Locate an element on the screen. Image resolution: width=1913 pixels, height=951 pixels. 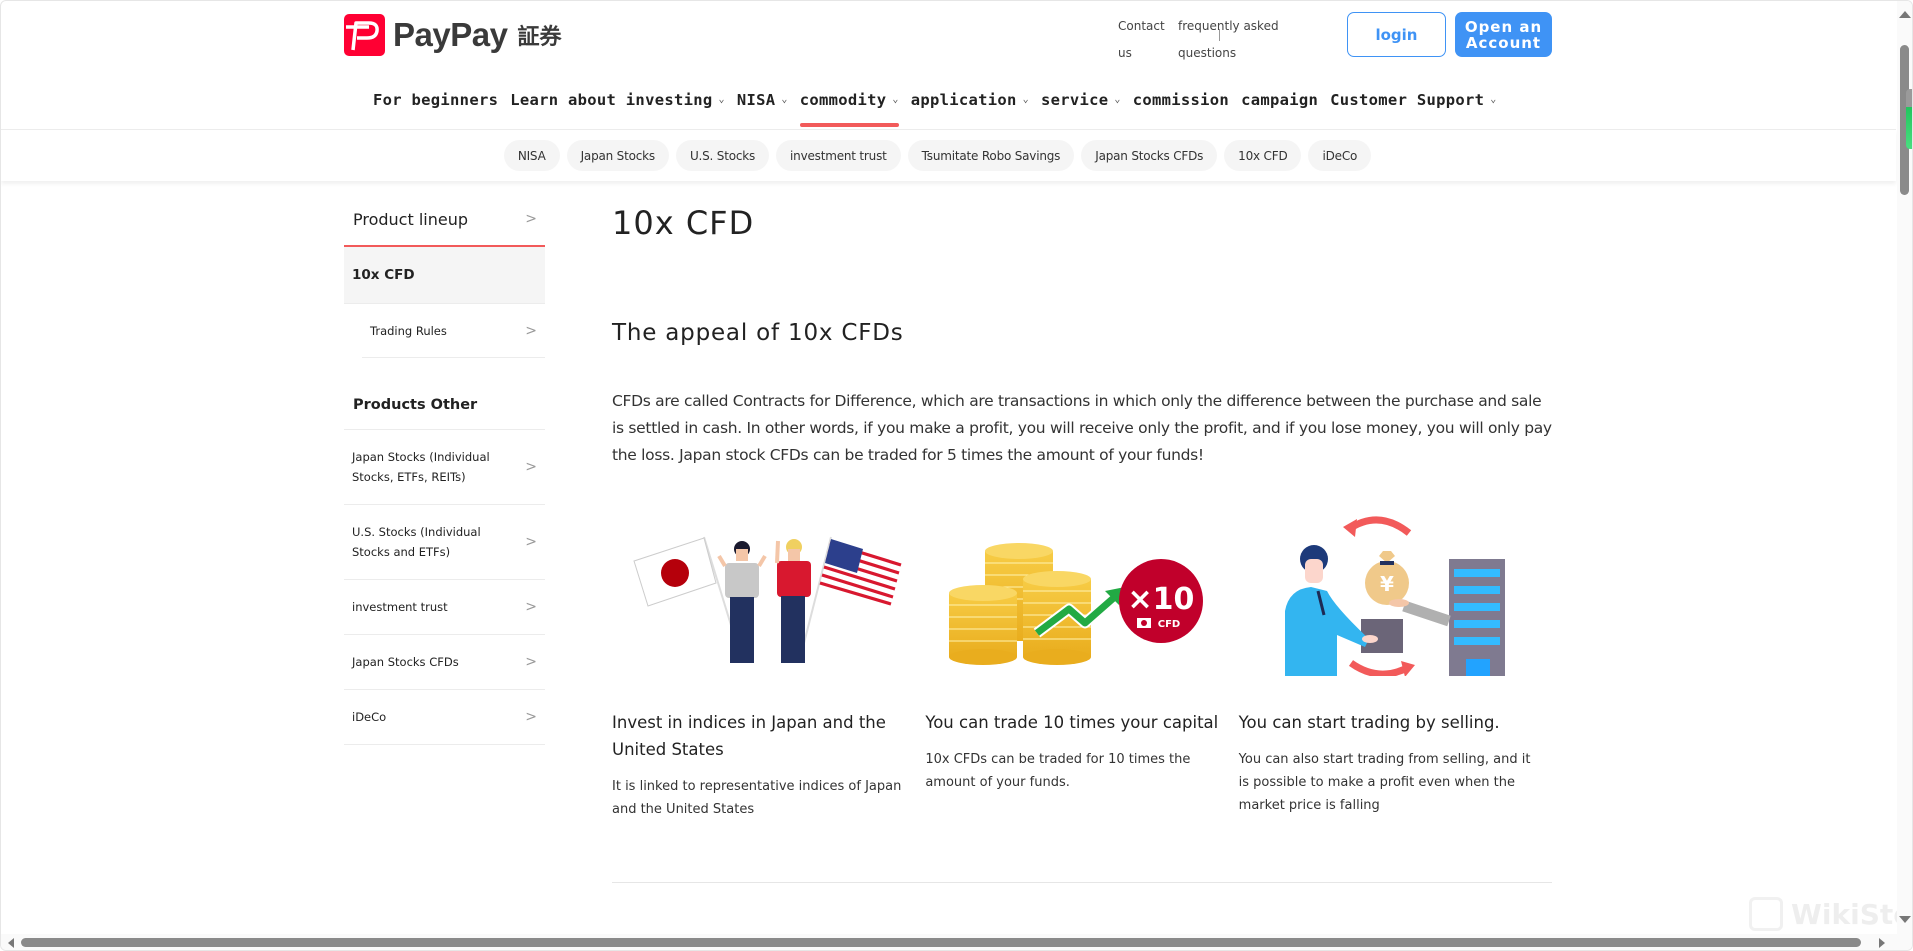
wikistock-logo-icon is located at coordinates (1766, 914).